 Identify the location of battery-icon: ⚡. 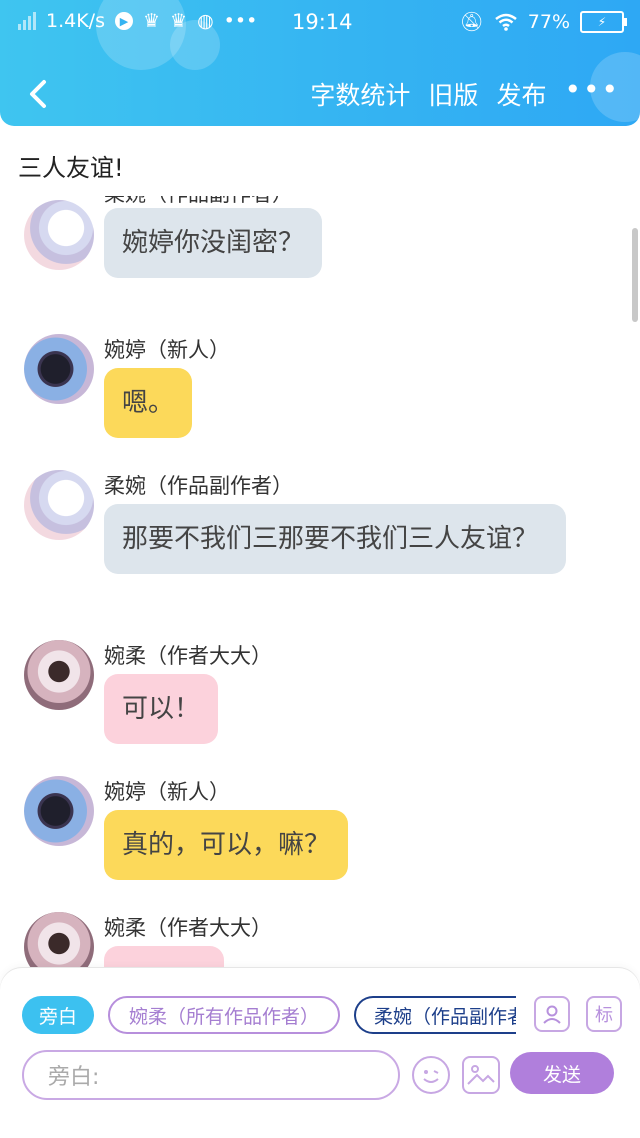
(603, 21).